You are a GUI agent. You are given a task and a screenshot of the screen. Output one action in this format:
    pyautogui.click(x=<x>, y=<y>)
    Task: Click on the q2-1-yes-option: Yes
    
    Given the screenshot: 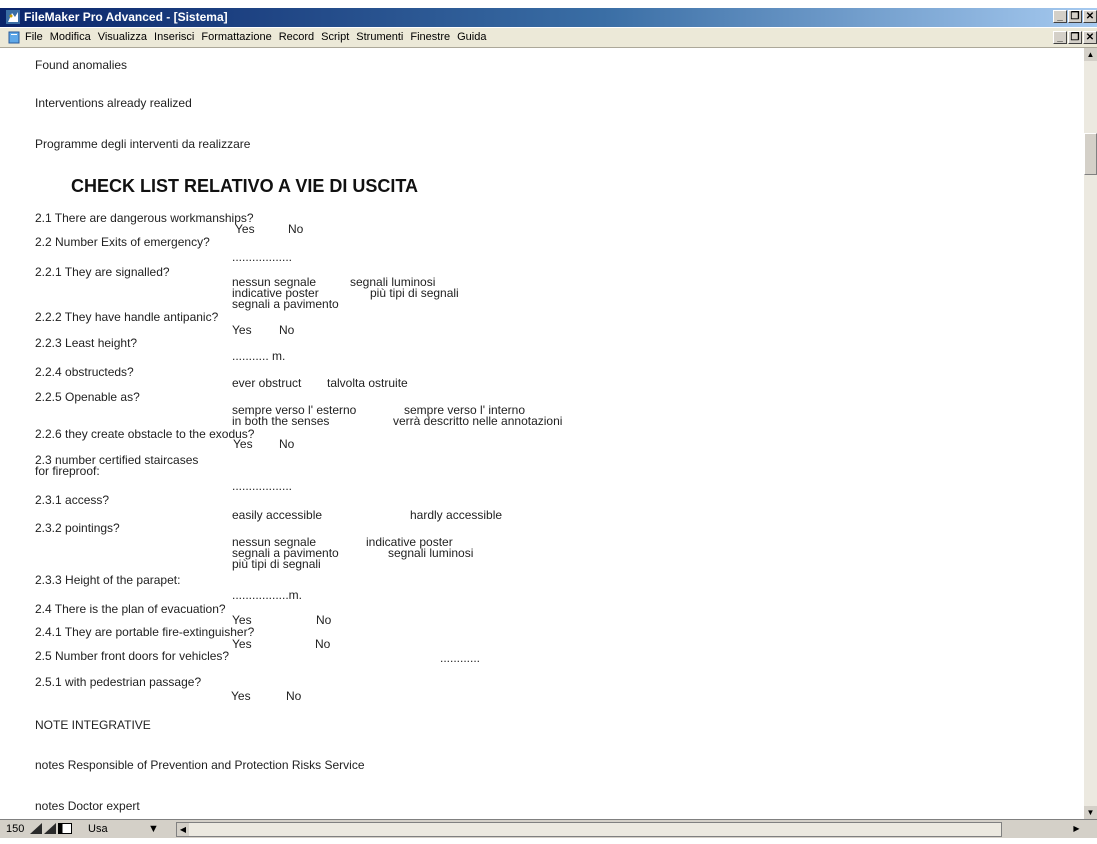 What is the action you would take?
    pyautogui.click(x=245, y=229)
    